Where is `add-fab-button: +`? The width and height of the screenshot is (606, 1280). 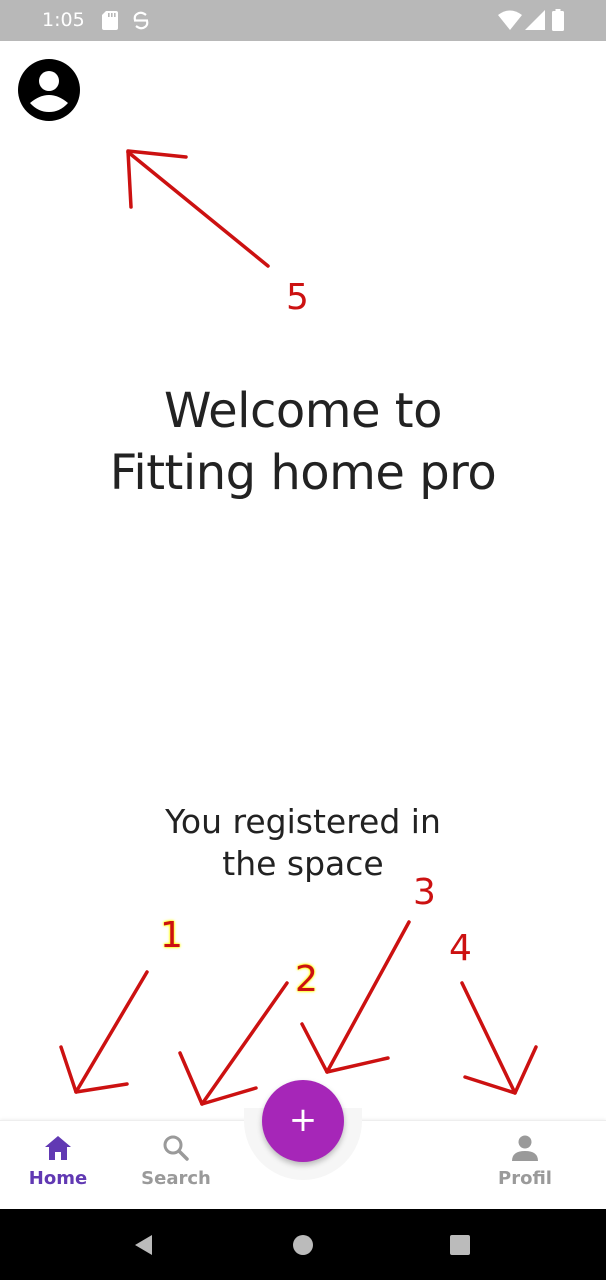 add-fab-button: + is located at coordinates (303, 1121).